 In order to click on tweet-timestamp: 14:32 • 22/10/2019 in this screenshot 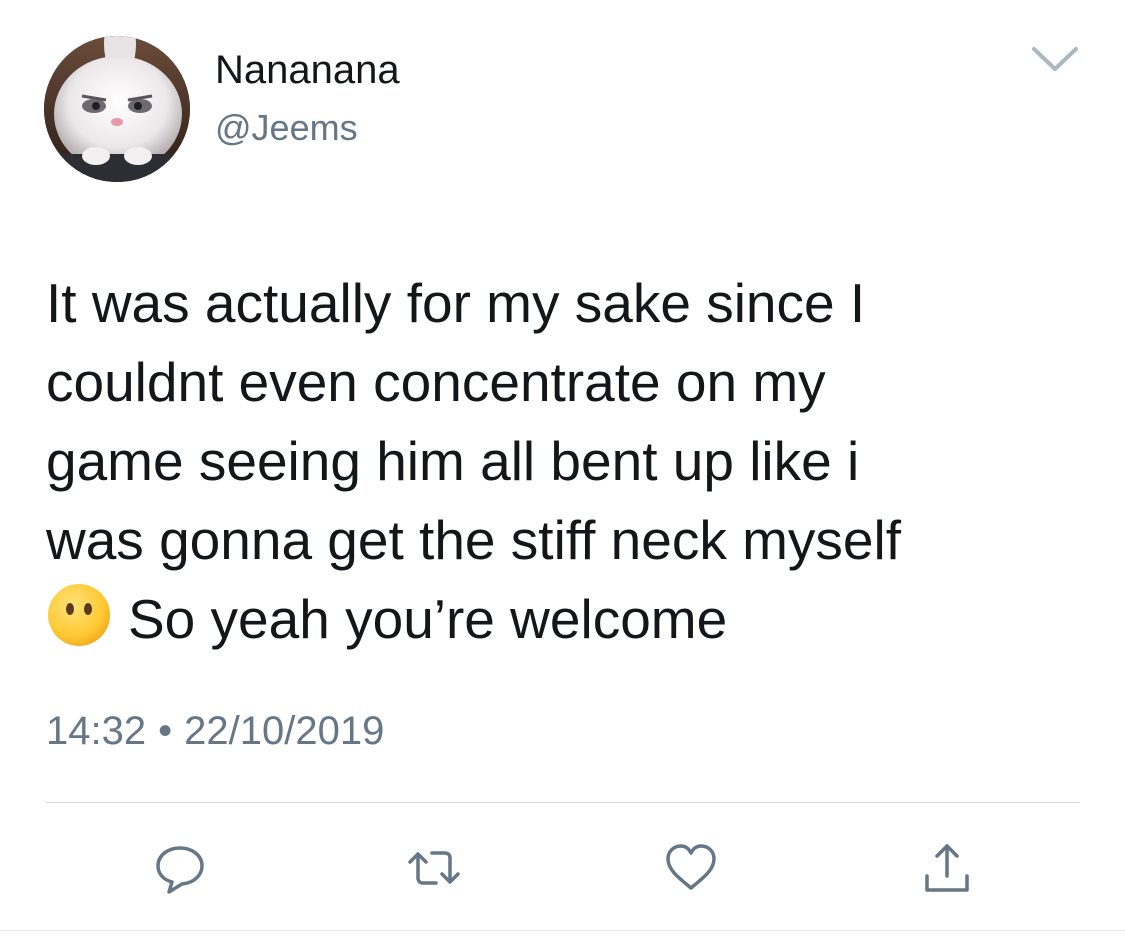, I will do `click(215, 731)`.